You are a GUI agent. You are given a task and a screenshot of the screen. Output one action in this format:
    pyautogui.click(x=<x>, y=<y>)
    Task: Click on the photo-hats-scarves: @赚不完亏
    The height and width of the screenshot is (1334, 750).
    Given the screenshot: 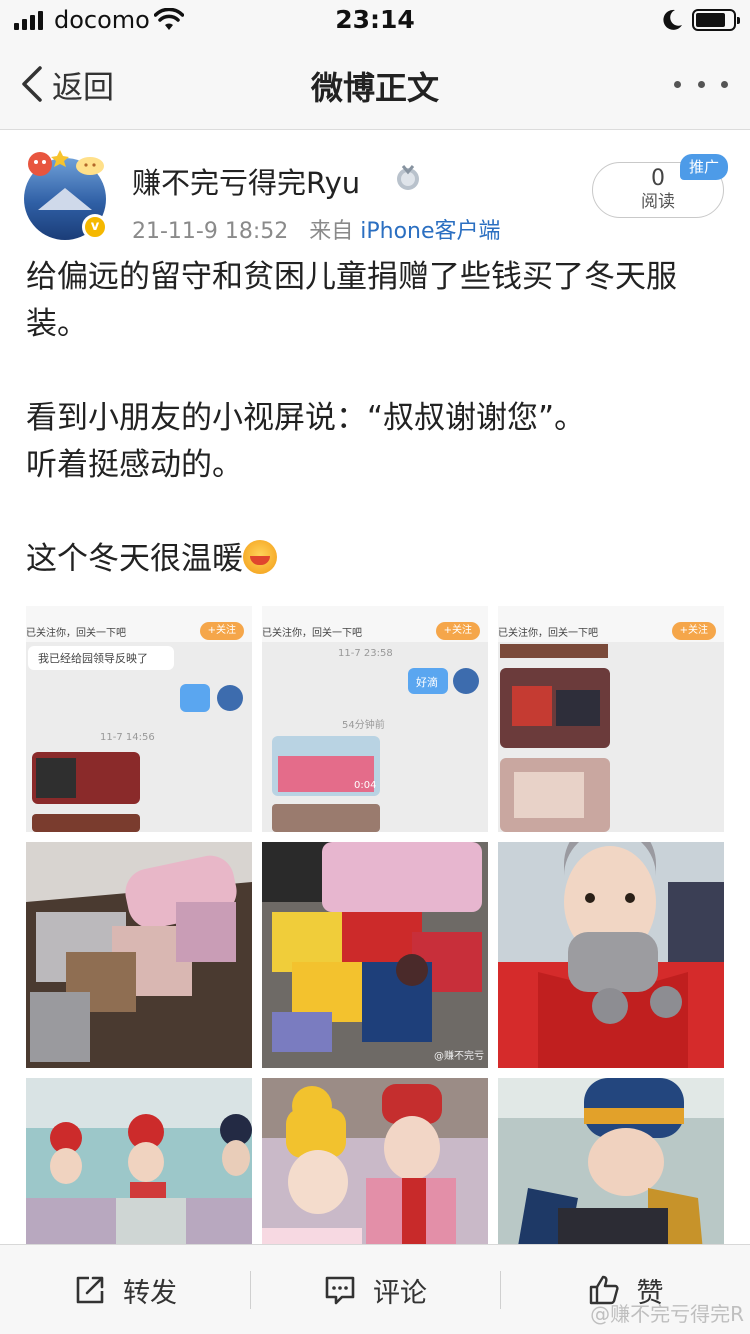 What is the action you would take?
    pyautogui.click(x=375, y=955)
    